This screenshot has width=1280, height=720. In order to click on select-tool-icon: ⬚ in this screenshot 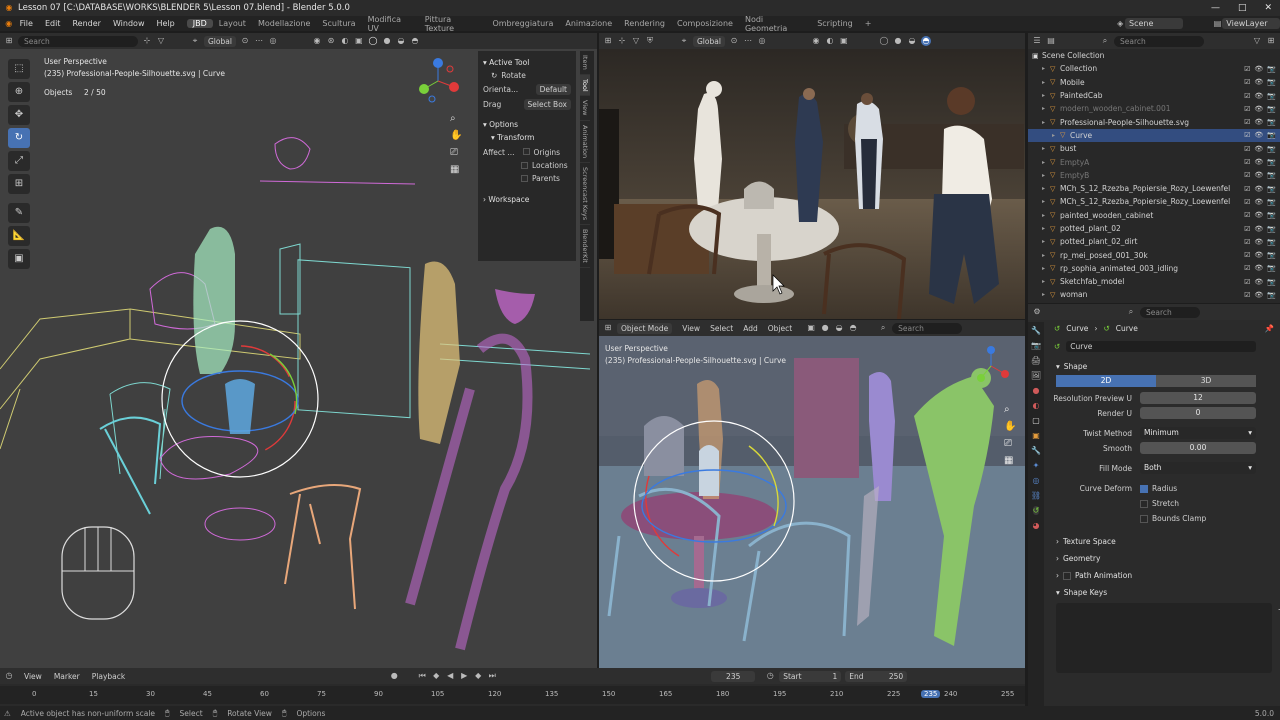, I will do `click(19, 69)`.